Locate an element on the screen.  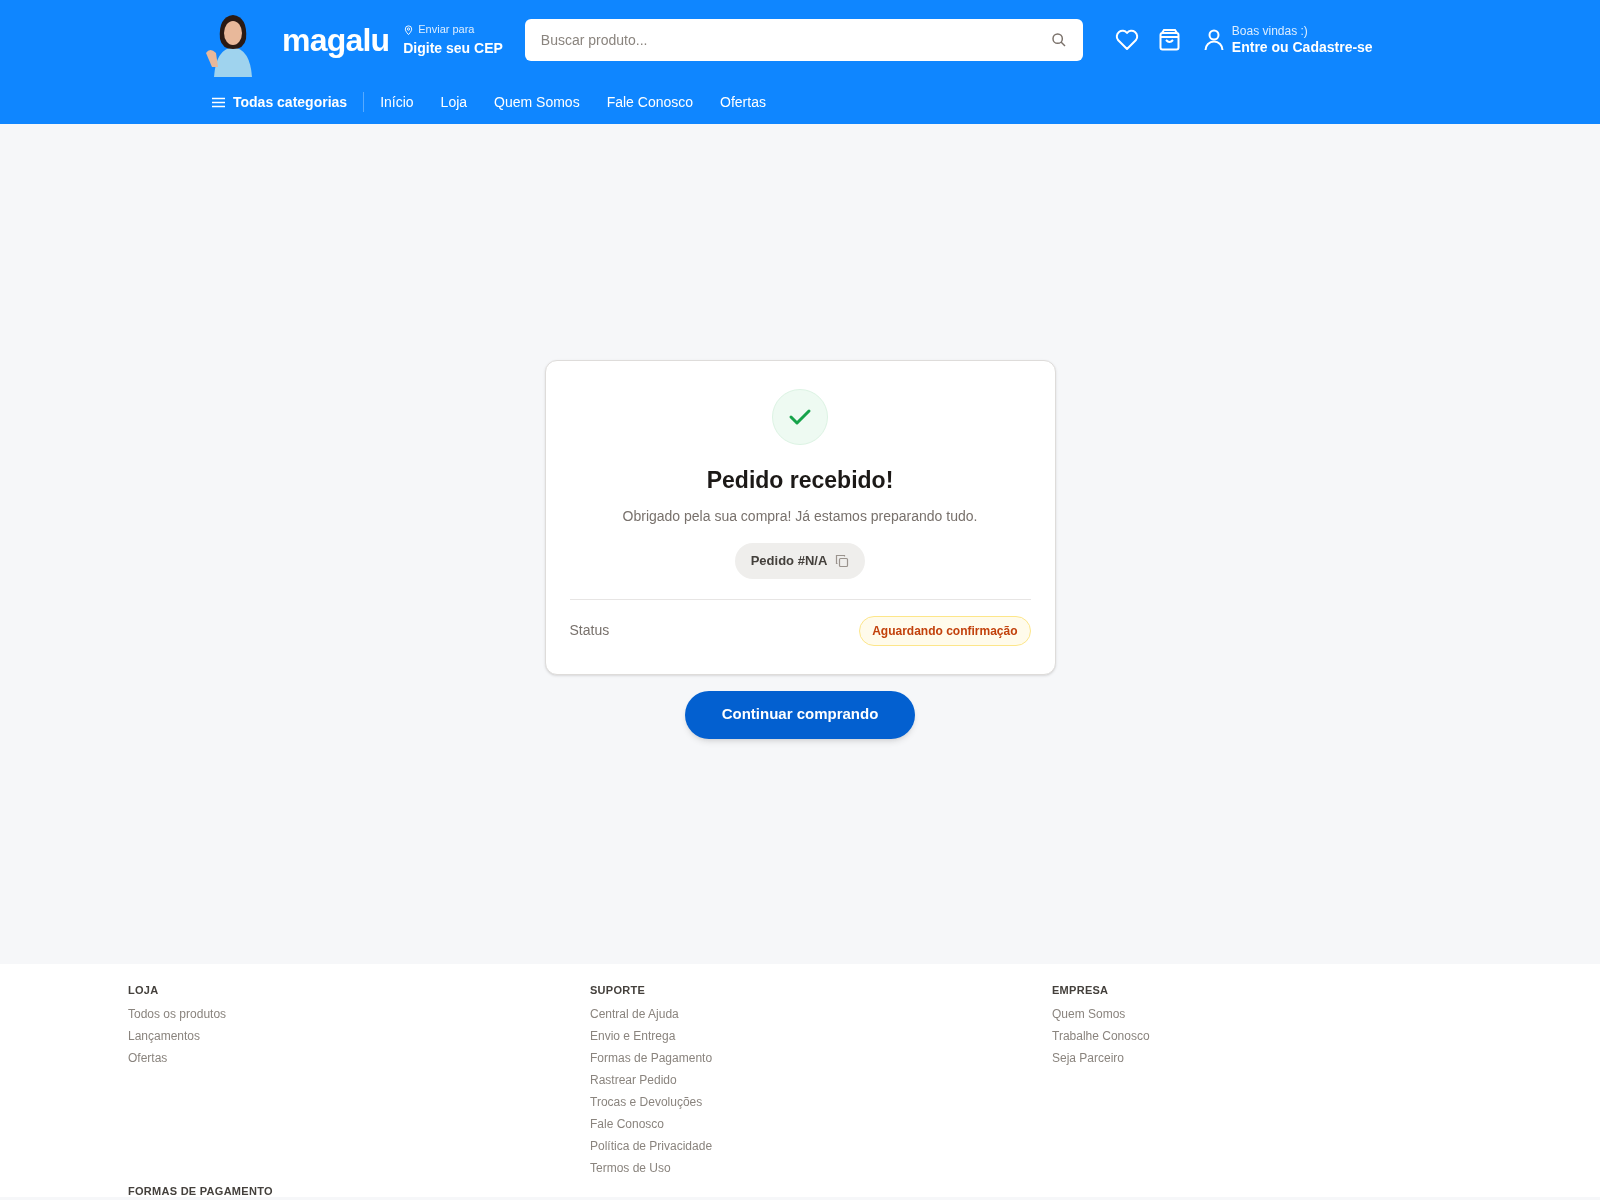
nav-link: Fale Conosco is located at coordinates (650, 102).